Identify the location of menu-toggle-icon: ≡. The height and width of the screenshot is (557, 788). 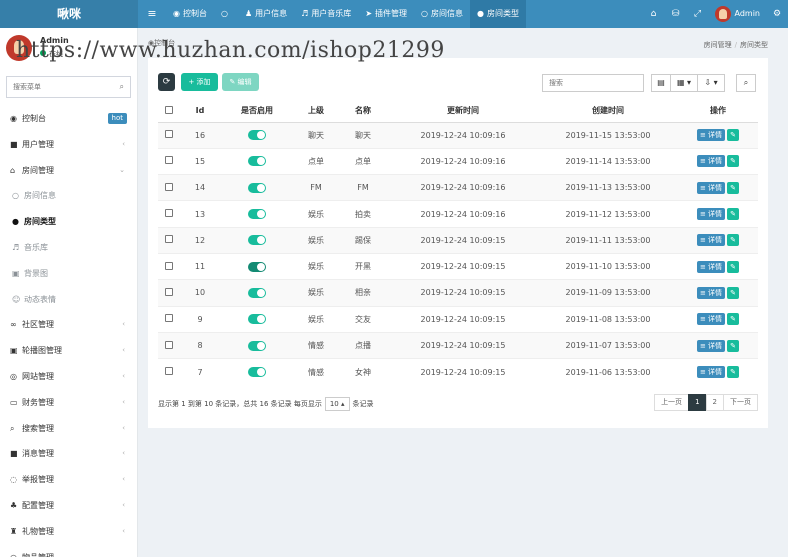
(152, 14).